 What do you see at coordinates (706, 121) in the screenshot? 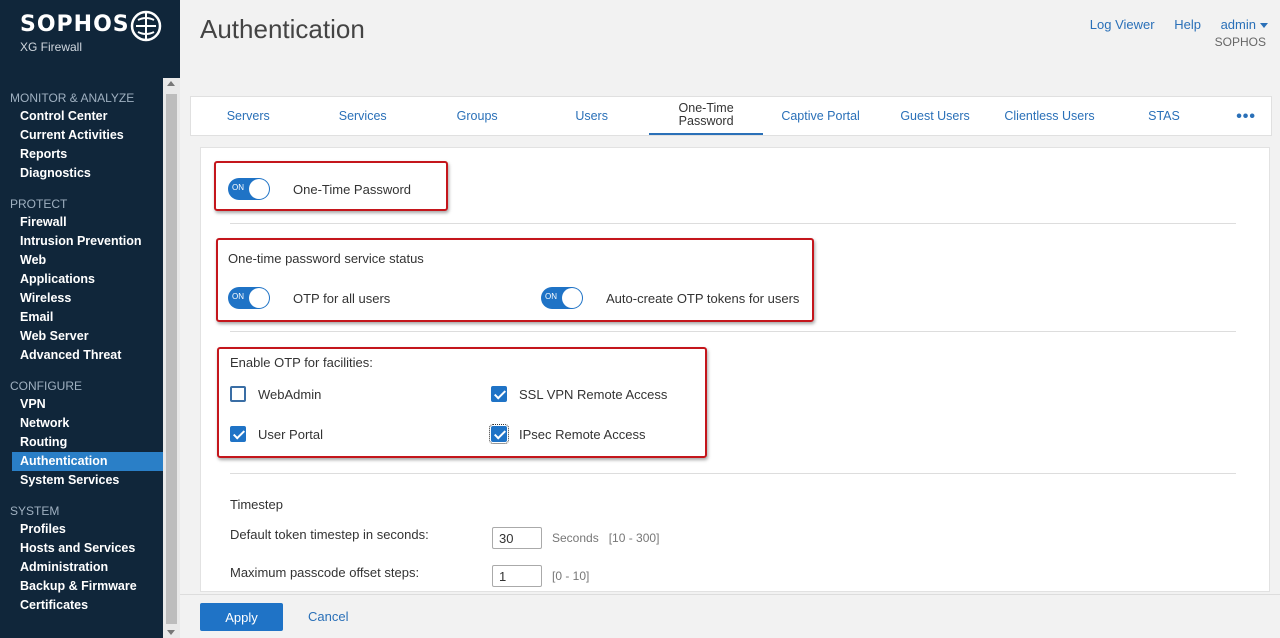
I see `tab-otp-line2: Password` at bounding box center [706, 121].